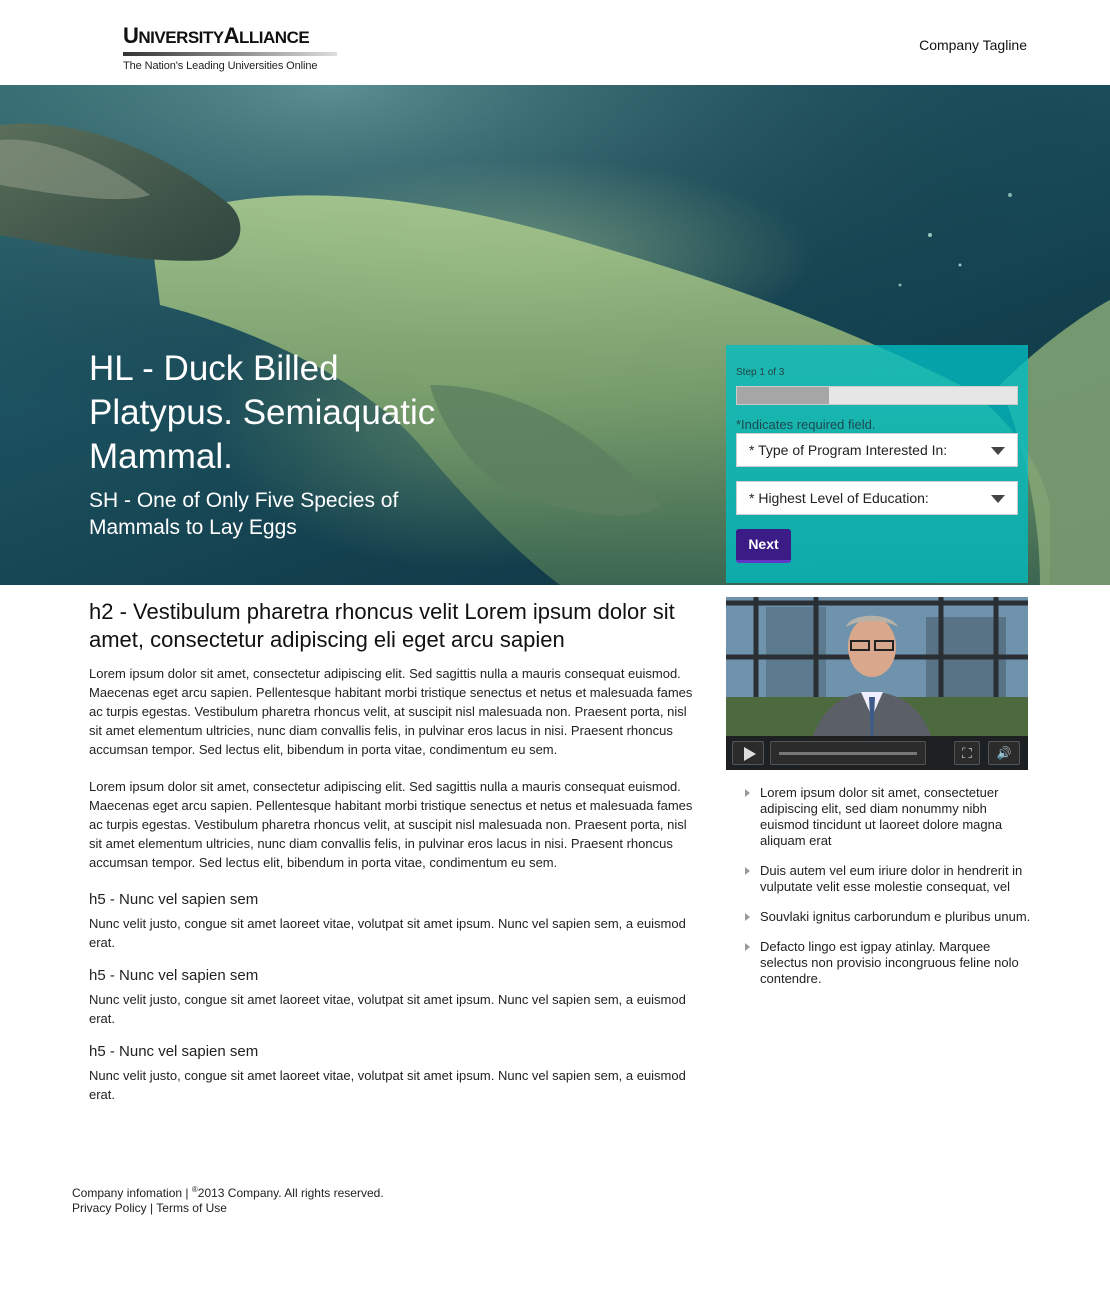 This screenshot has width=1110, height=1300. I want to click on copyright-text: 2013 Company. All rights reserved., so click(290, 1193).